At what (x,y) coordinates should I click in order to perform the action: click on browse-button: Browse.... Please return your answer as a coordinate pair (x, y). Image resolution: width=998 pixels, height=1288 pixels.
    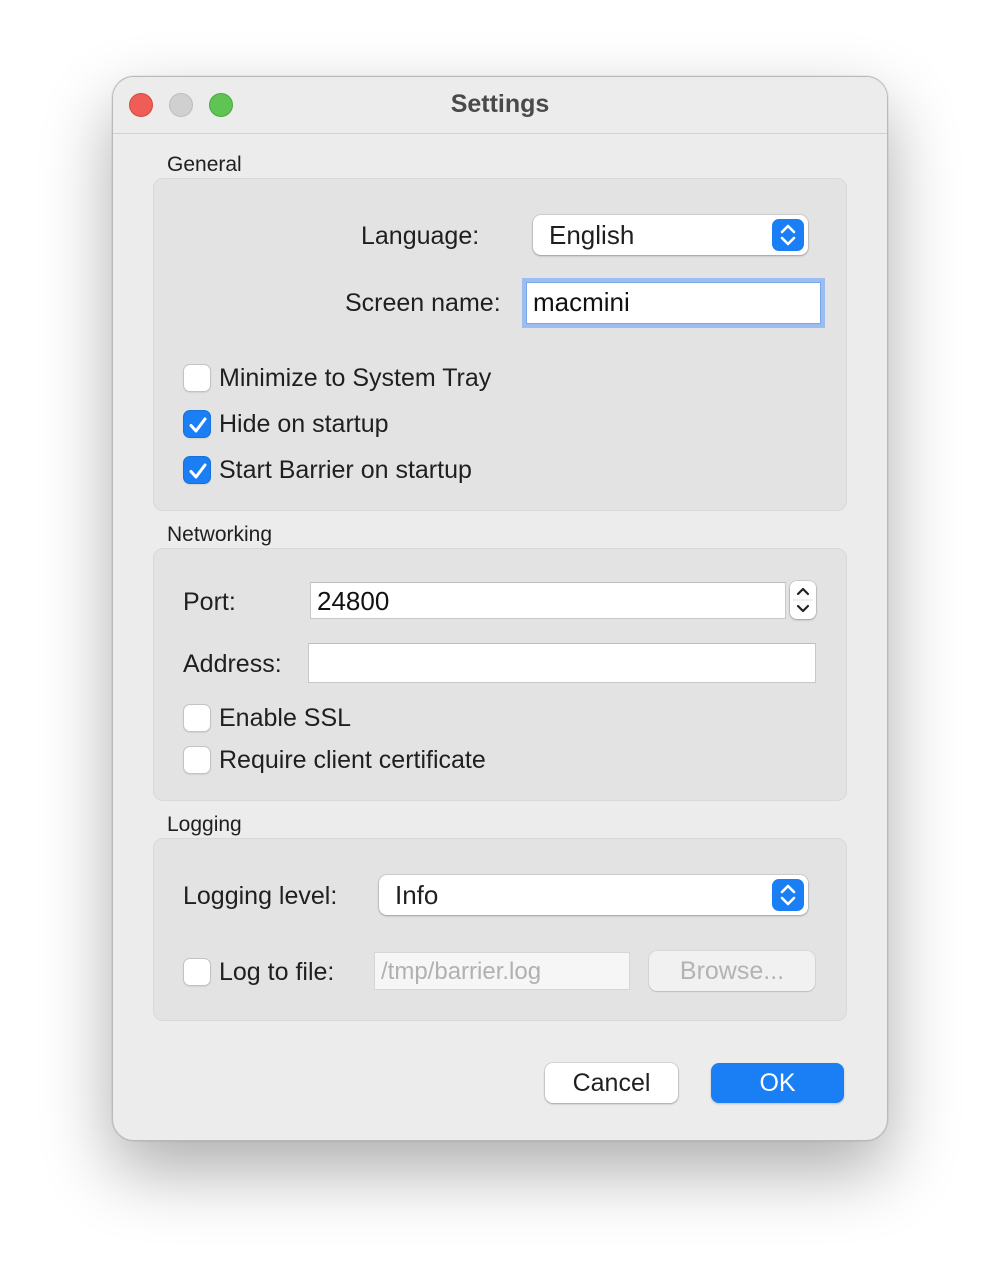
    Looking at the image, I should click on (732, 971).